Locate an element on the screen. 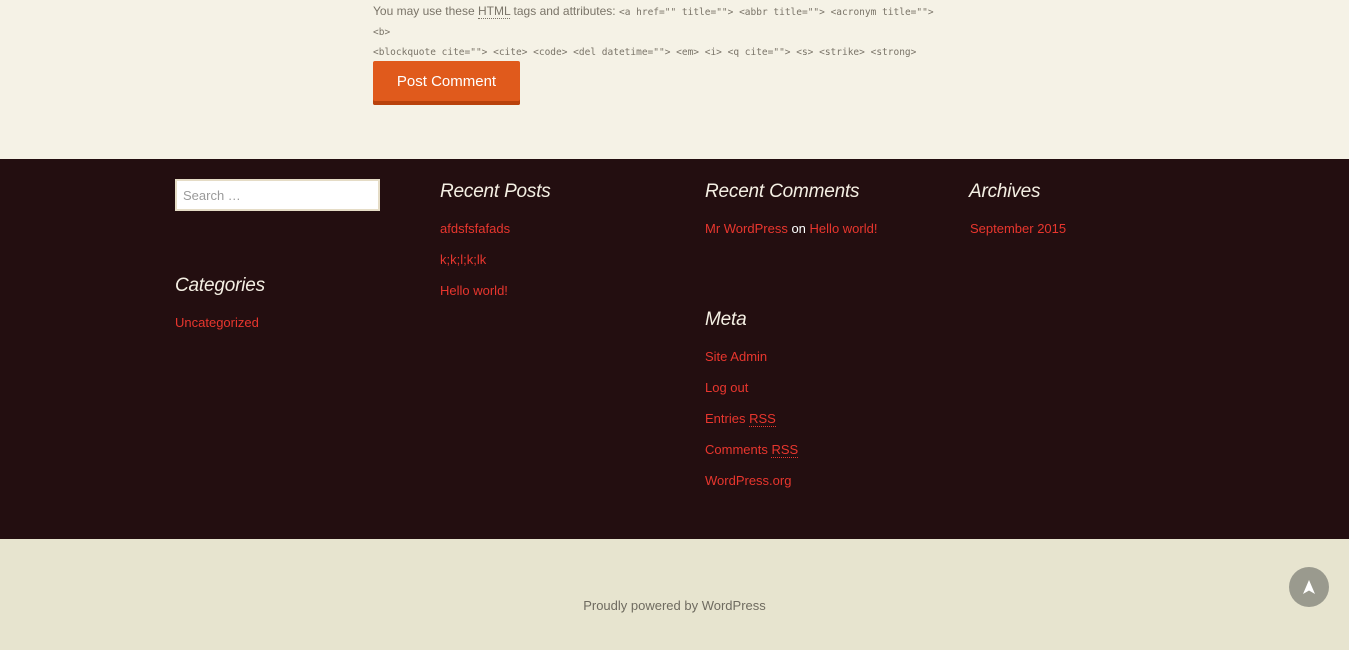  recent-comments-title: Recent Comments is located at coordinates (782, 191).